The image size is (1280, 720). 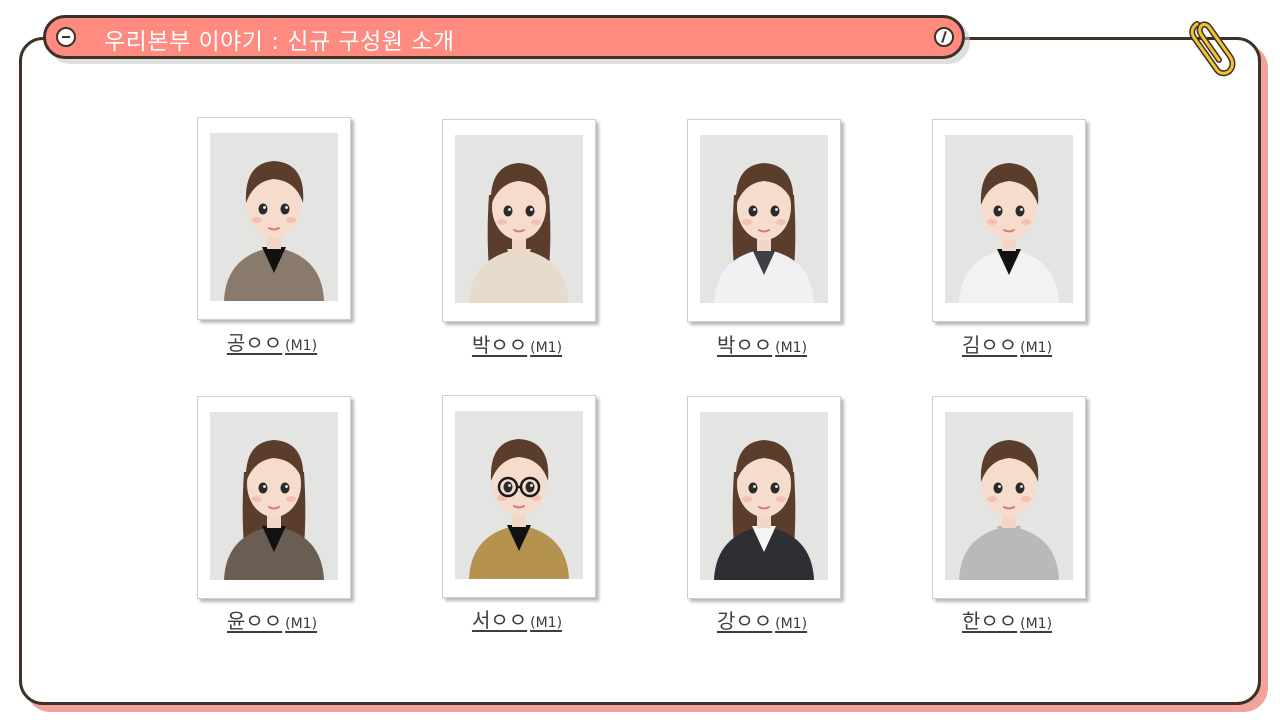 I want to click on paperclip-icon, so click(x=1212, y=49).